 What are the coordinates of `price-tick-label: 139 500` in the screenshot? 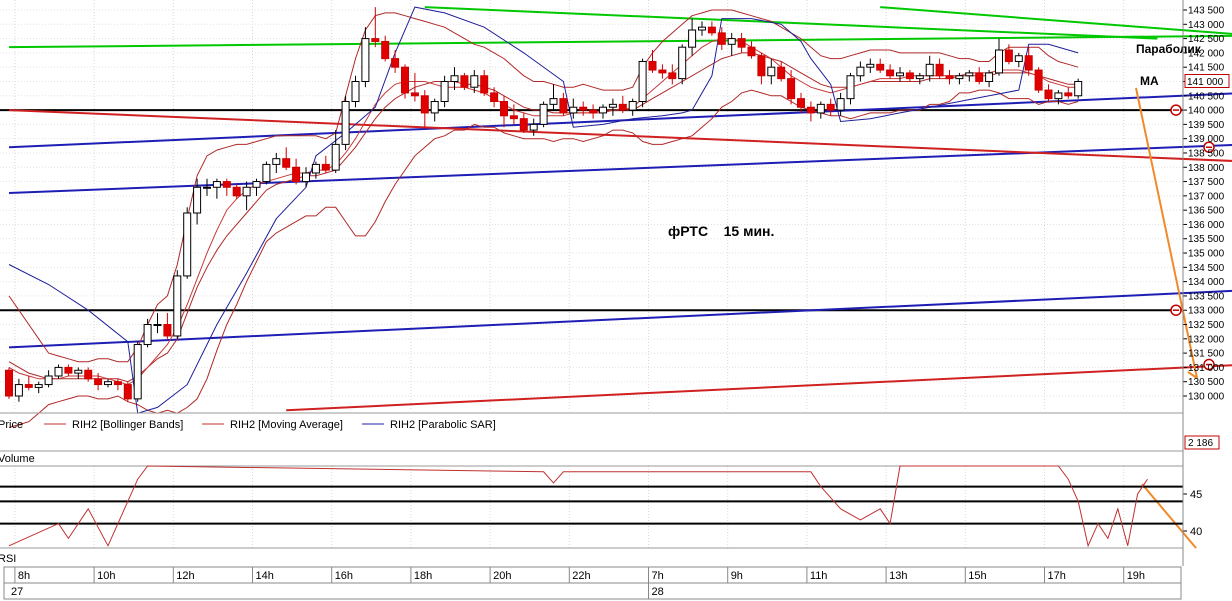 It's located at (1206, 125).